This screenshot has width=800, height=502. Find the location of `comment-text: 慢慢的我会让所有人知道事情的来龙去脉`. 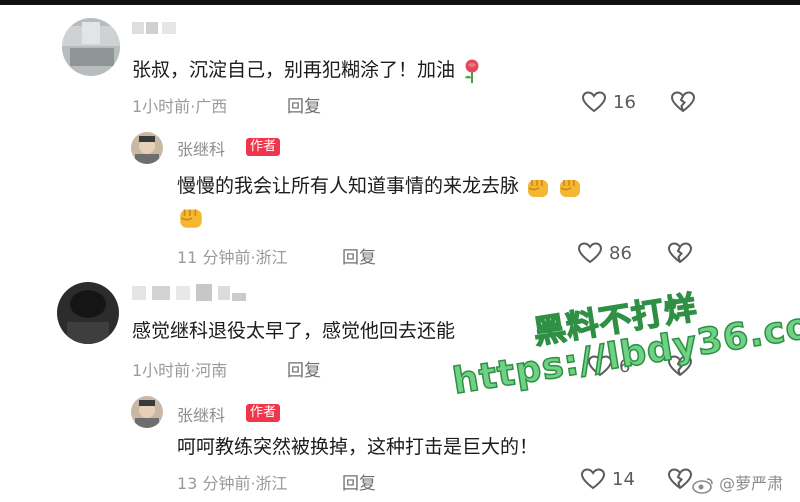

comment-text: 慢慢的我会让所有人知道事情的来龙去脉 is located at coordinates (380, 185).